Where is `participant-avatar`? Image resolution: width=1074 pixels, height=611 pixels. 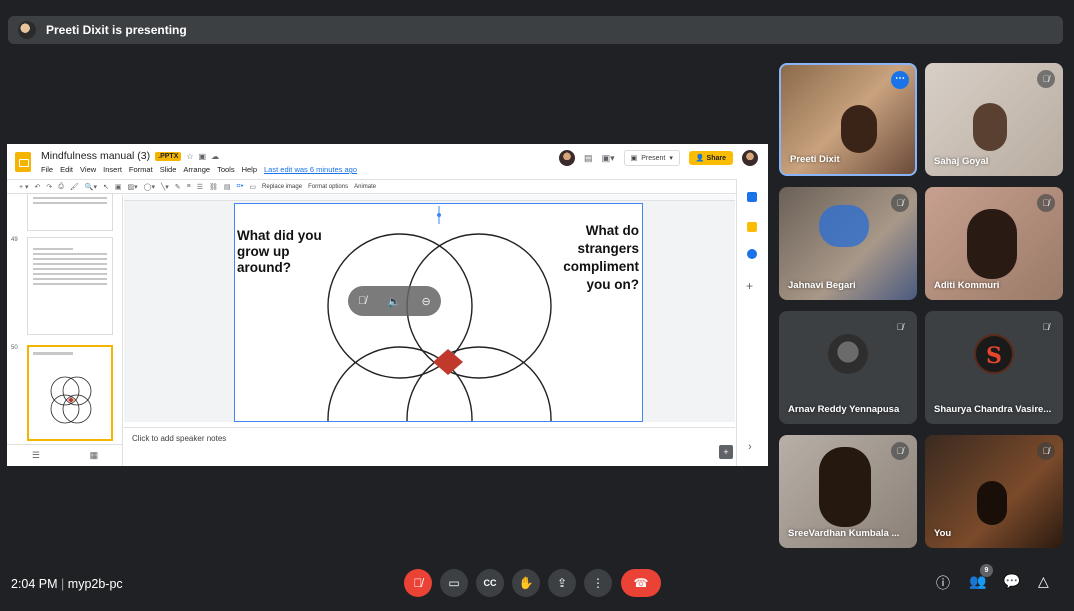 participant-avatar is located at coordinates (848, 353).